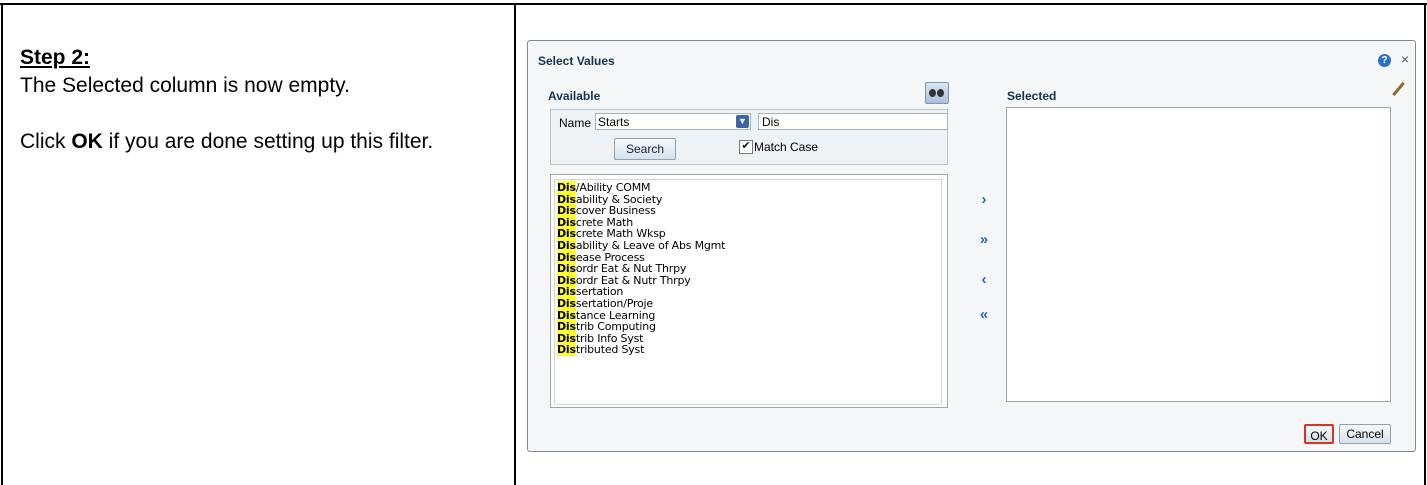 This screenshot has height=485, width=1427. I want to click on selected-label: Selected, so click(1032, 96).